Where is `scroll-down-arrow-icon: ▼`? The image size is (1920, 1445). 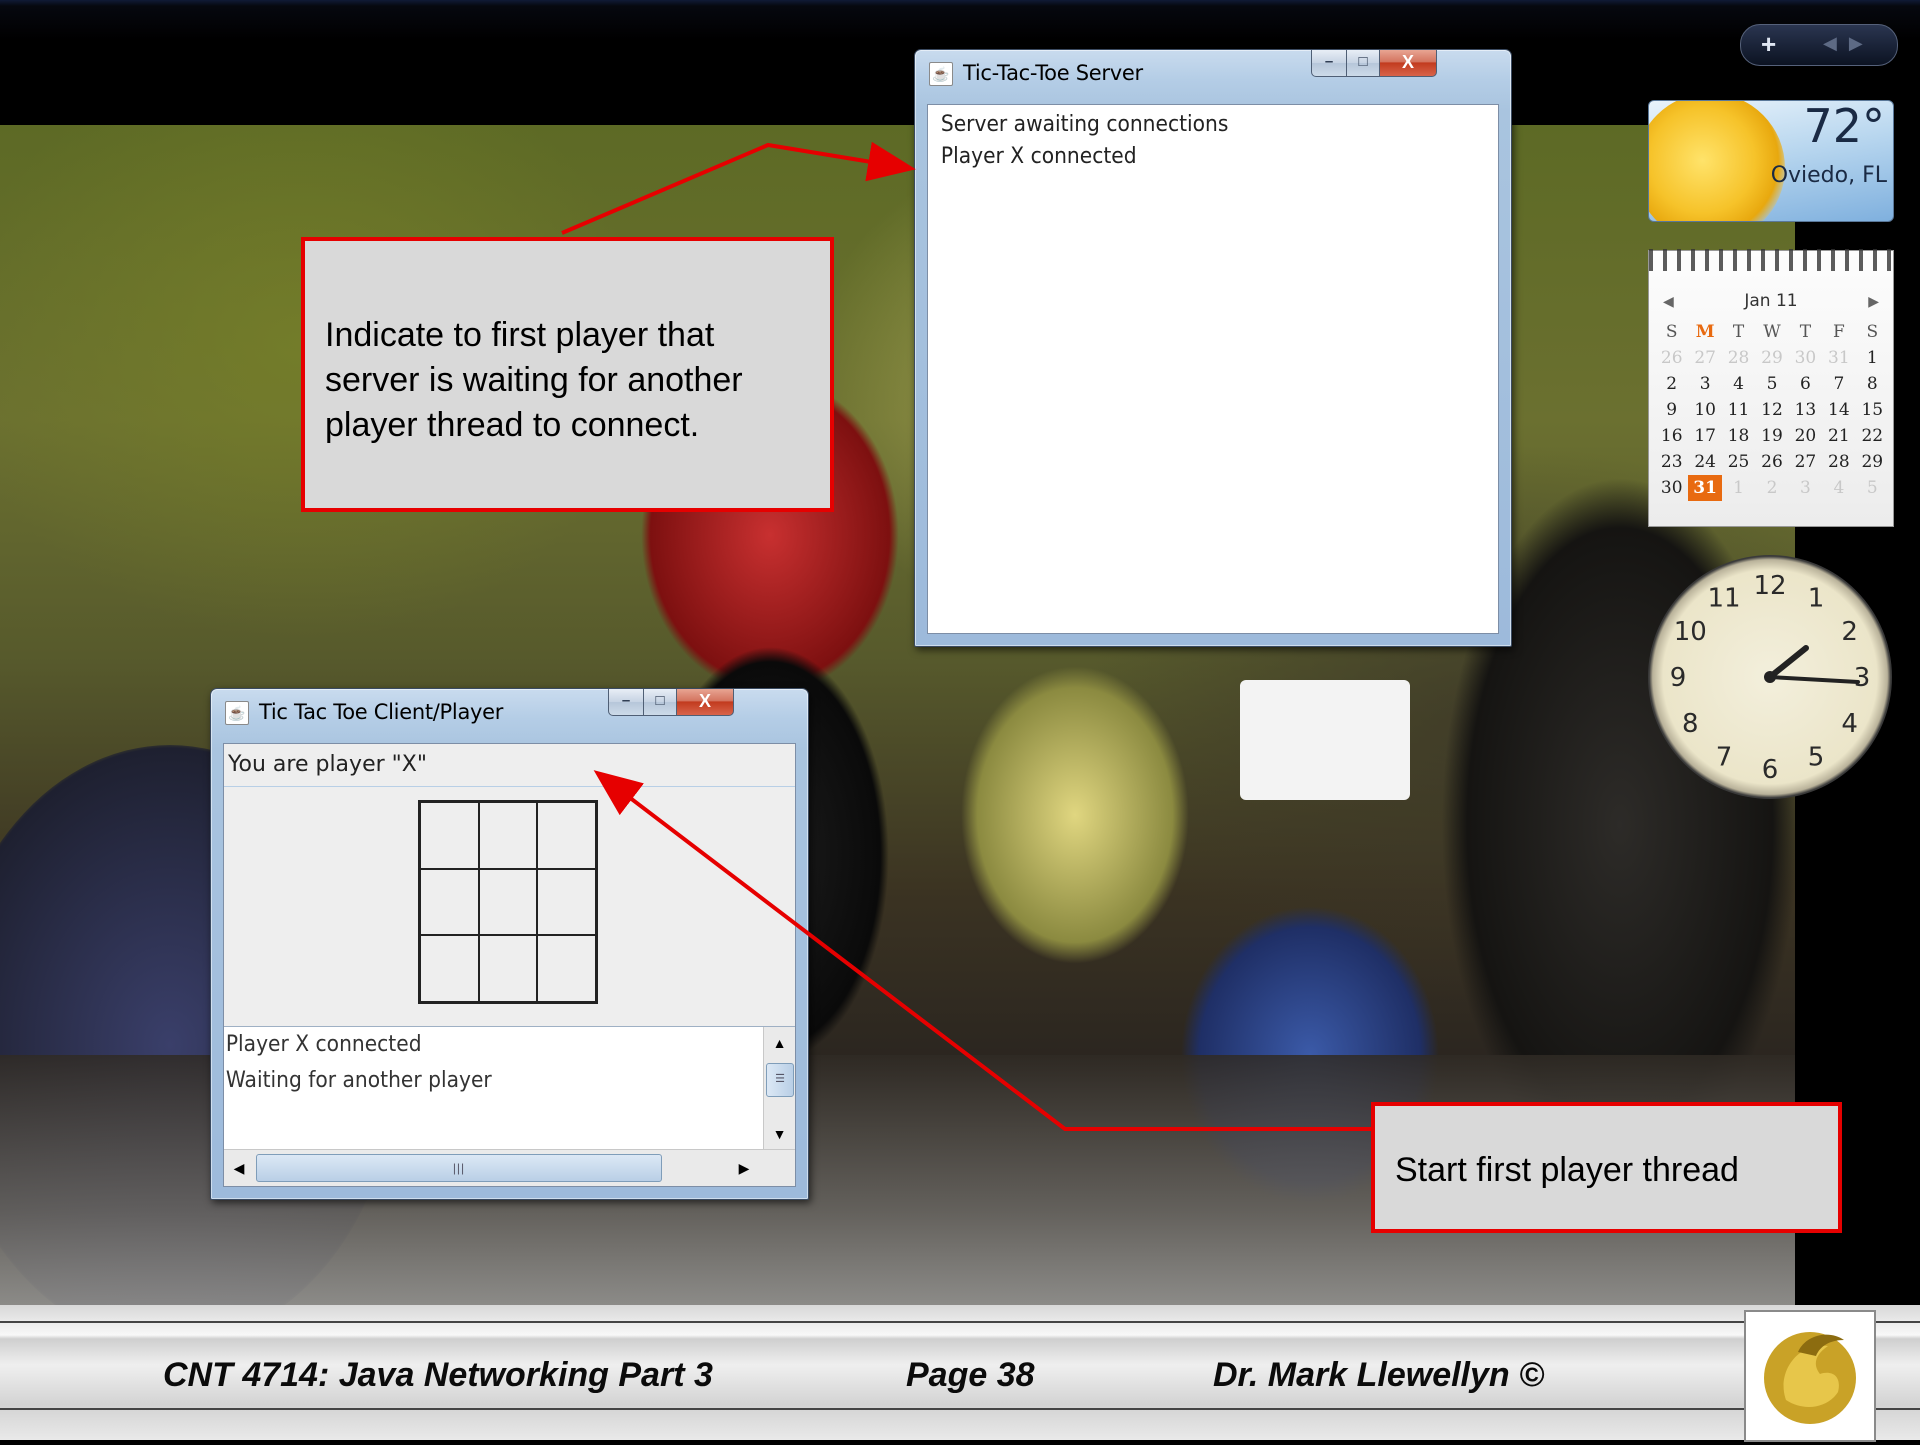
scroll-down-arrow-icon: ▼ is located at coordinates (779, 1134).